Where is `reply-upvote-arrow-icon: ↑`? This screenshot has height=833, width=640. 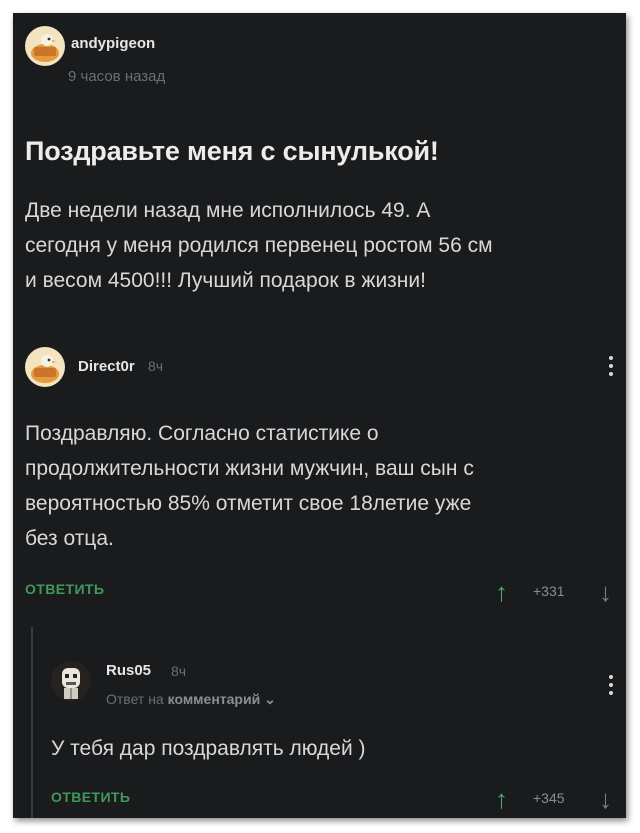
reply-upvote-arrow-icon: ↑ is located at coordinates (501, 799).